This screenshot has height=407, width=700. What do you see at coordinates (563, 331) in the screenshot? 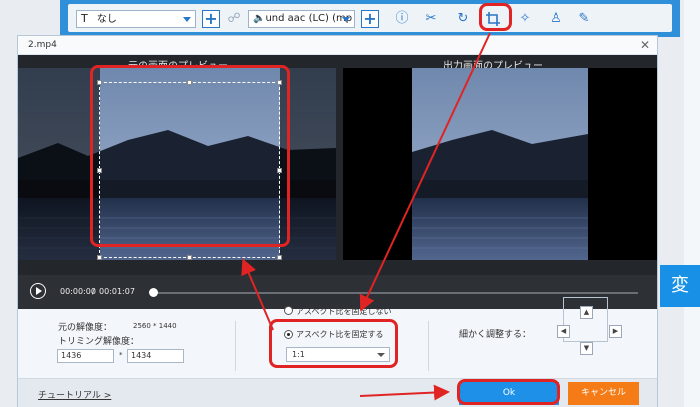
I see `arrow-left-button: ◀` at bounding box center [563, 331].